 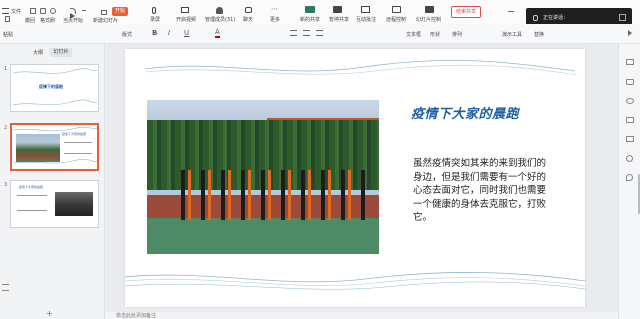 What do you see at coordinates (629, 181) in the screenshot?
I see `right-tool-rail` at bounding box center [629, 181].